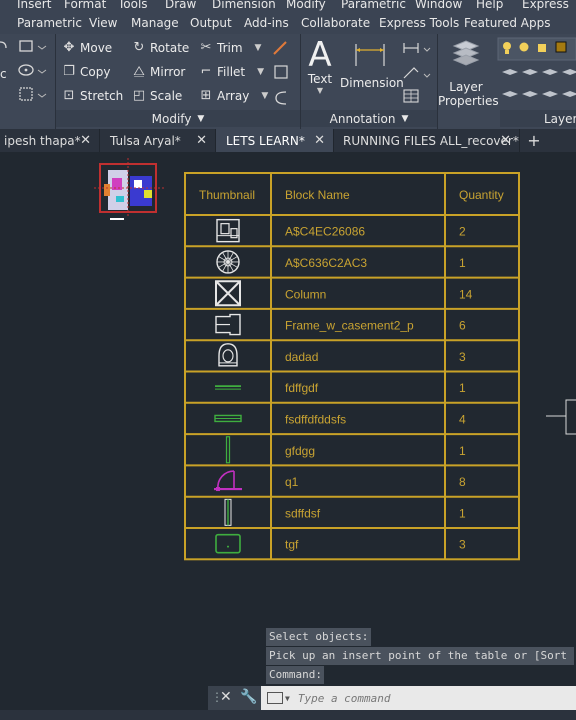 This screenshot has height=720, width=576. I want to click on quantity-cell: 6, so click(462, 326).